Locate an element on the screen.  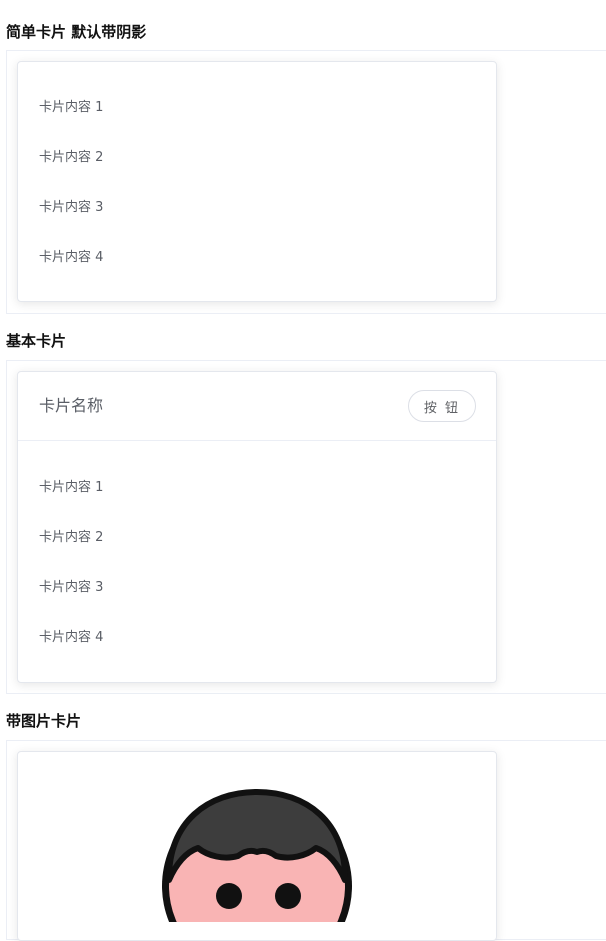
avatar-illustration-icon is located at coordinates (257, 855).